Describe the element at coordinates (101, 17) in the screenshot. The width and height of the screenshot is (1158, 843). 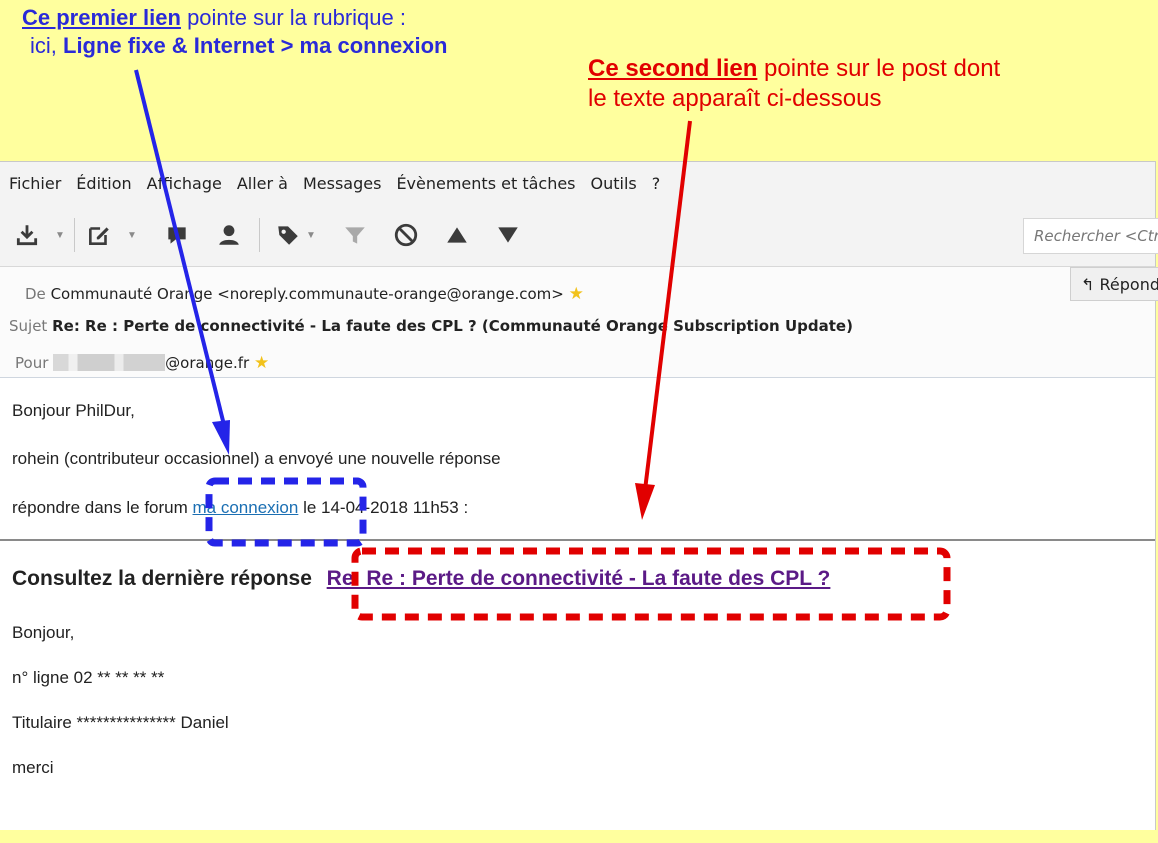
I see `blue-annotation-title: Ce premier lien` at that location.